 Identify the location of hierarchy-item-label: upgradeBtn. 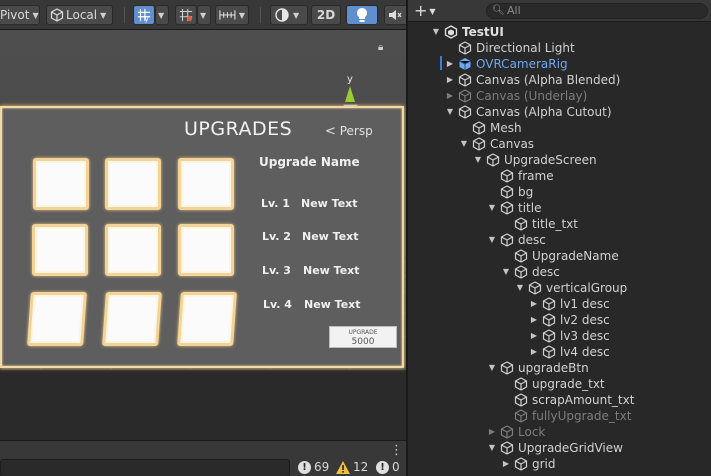
(553, 368).